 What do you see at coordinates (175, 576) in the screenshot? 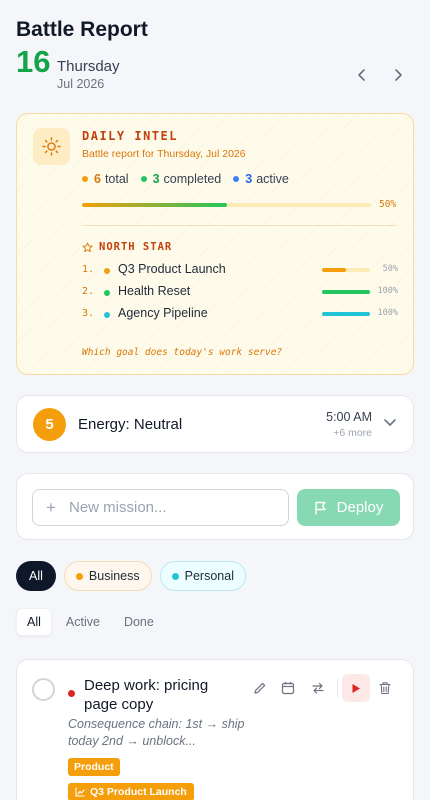
I see `personal-dot` at bounding box center [175, 576].